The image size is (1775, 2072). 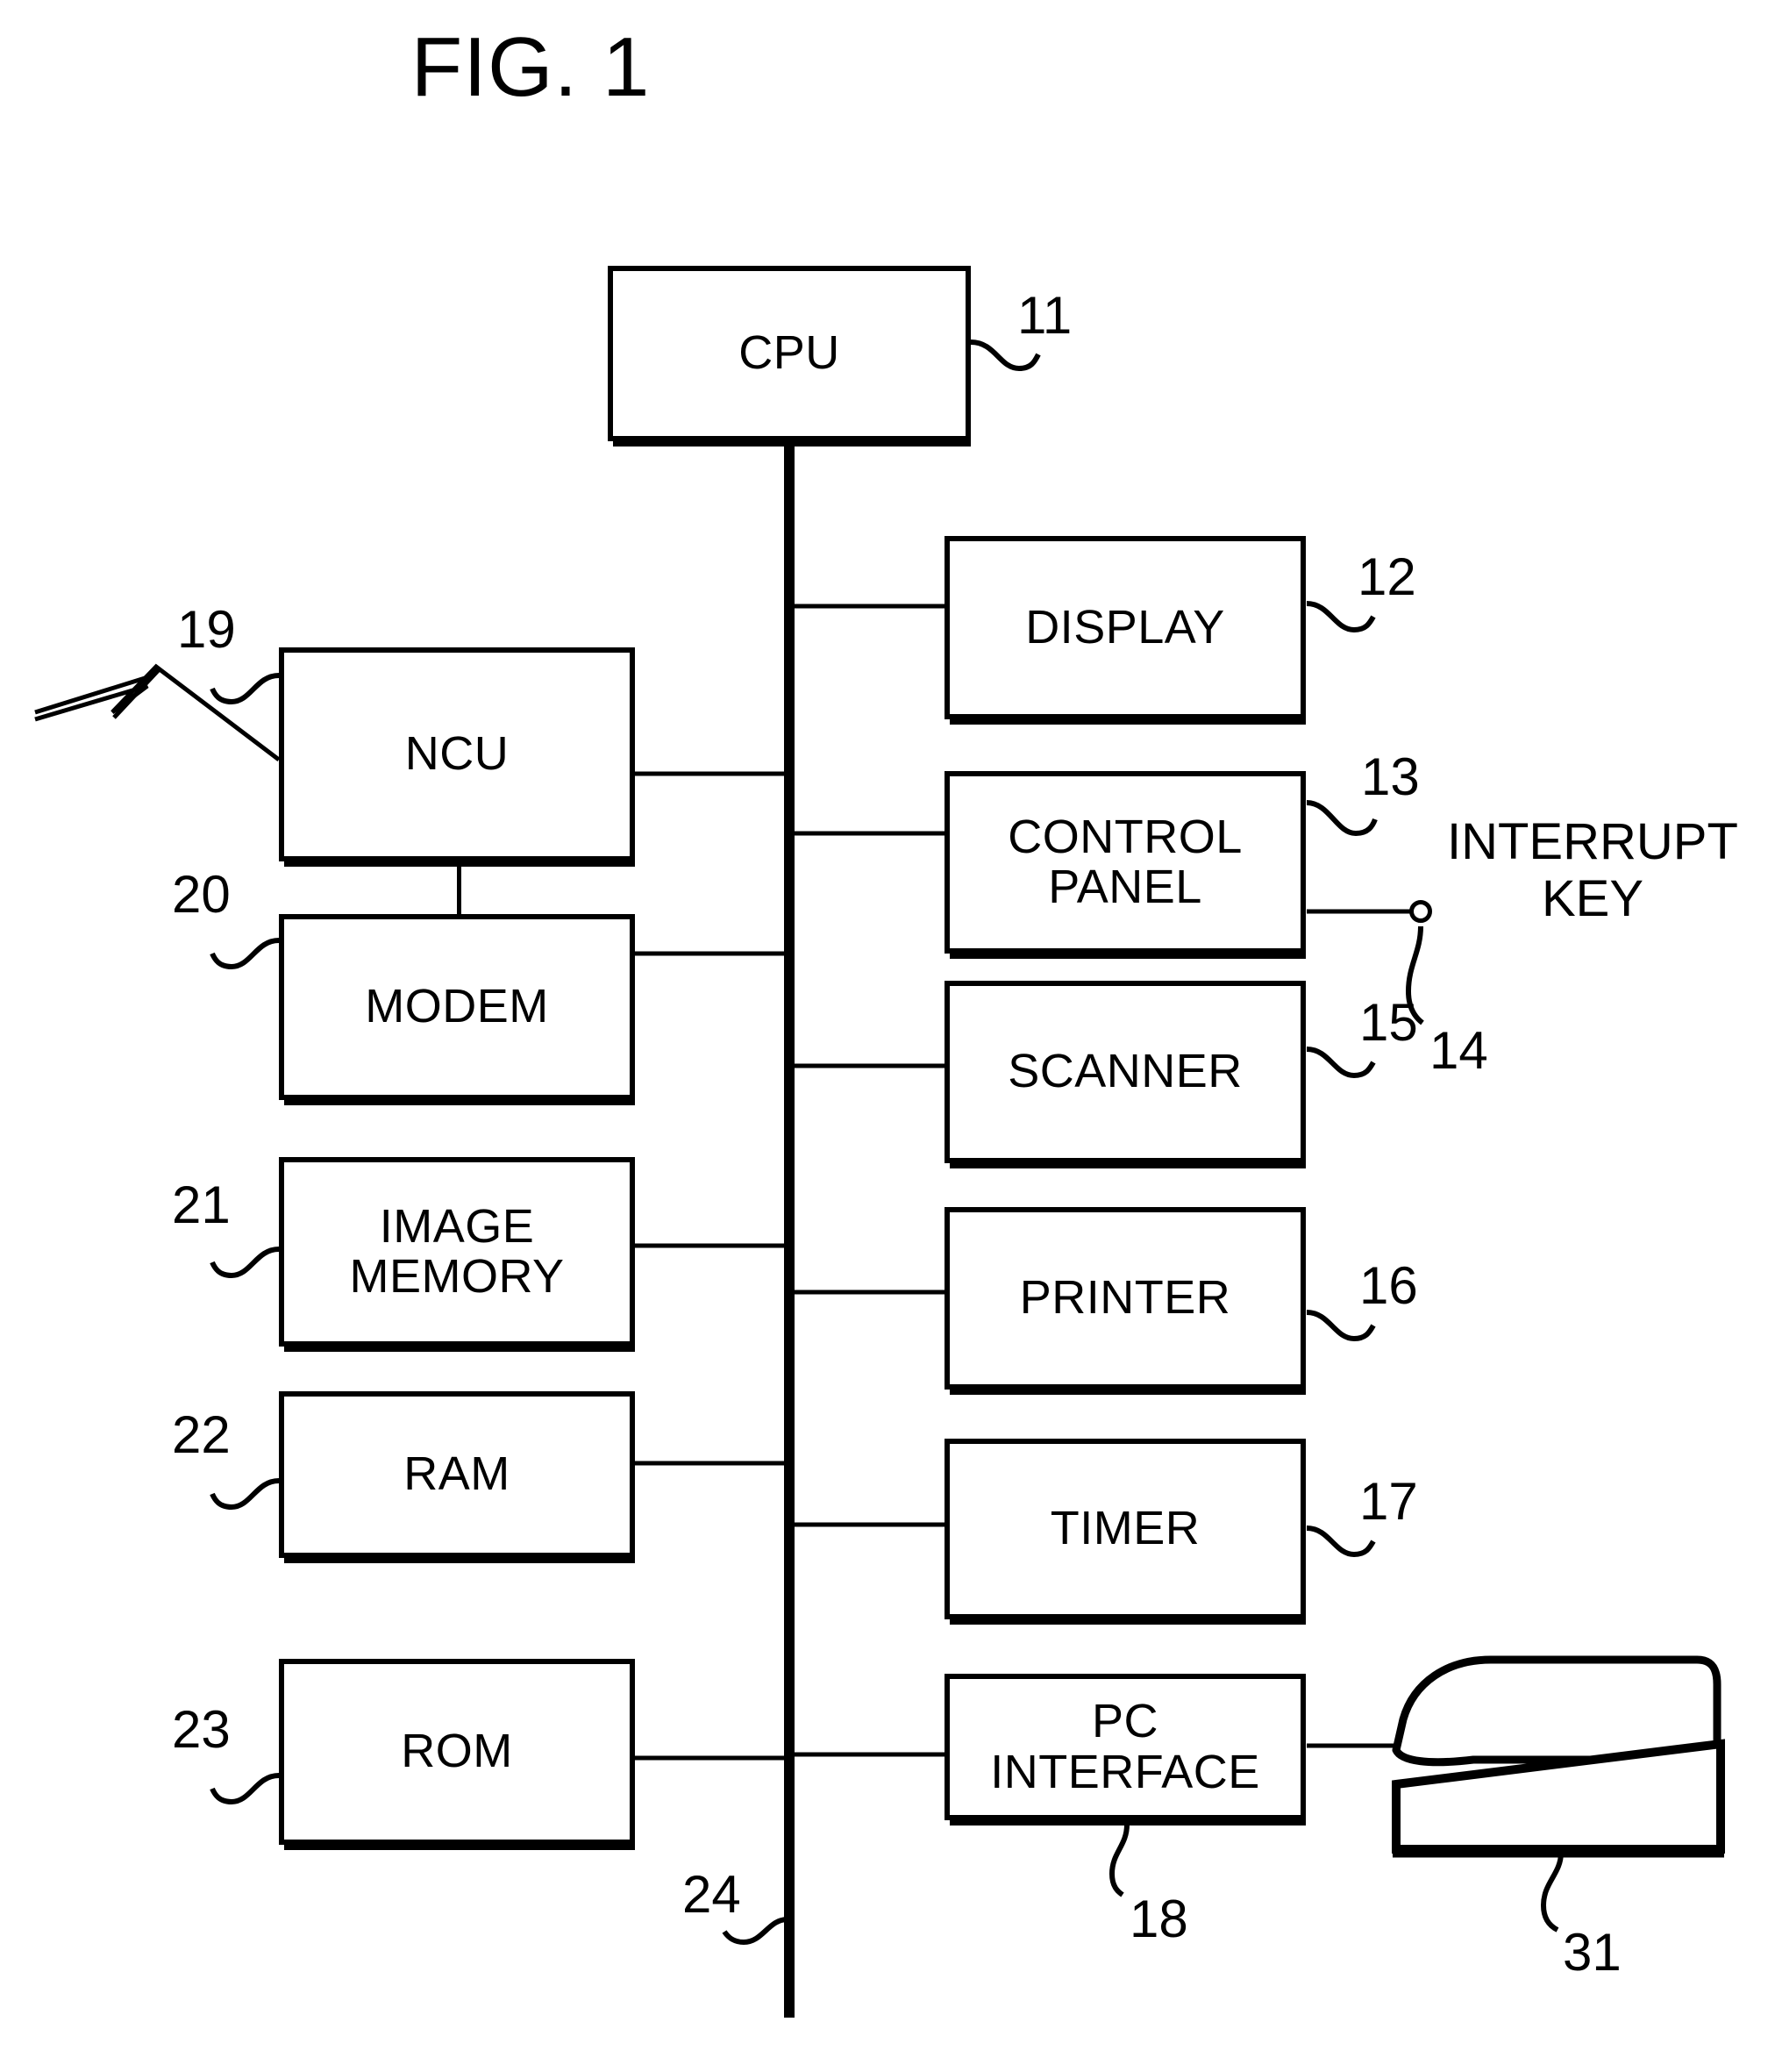 I want to click on ref-number-modem: 20, so click(x=201, y=895).